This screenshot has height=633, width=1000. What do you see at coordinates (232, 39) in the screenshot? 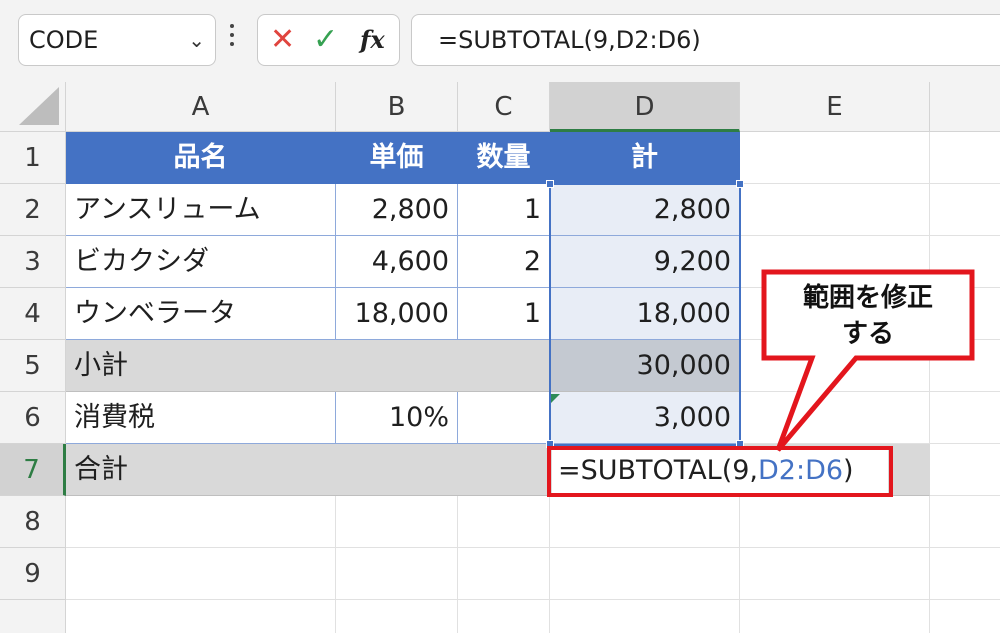
I see `more-options-icon` at bounding box center [232, 39].